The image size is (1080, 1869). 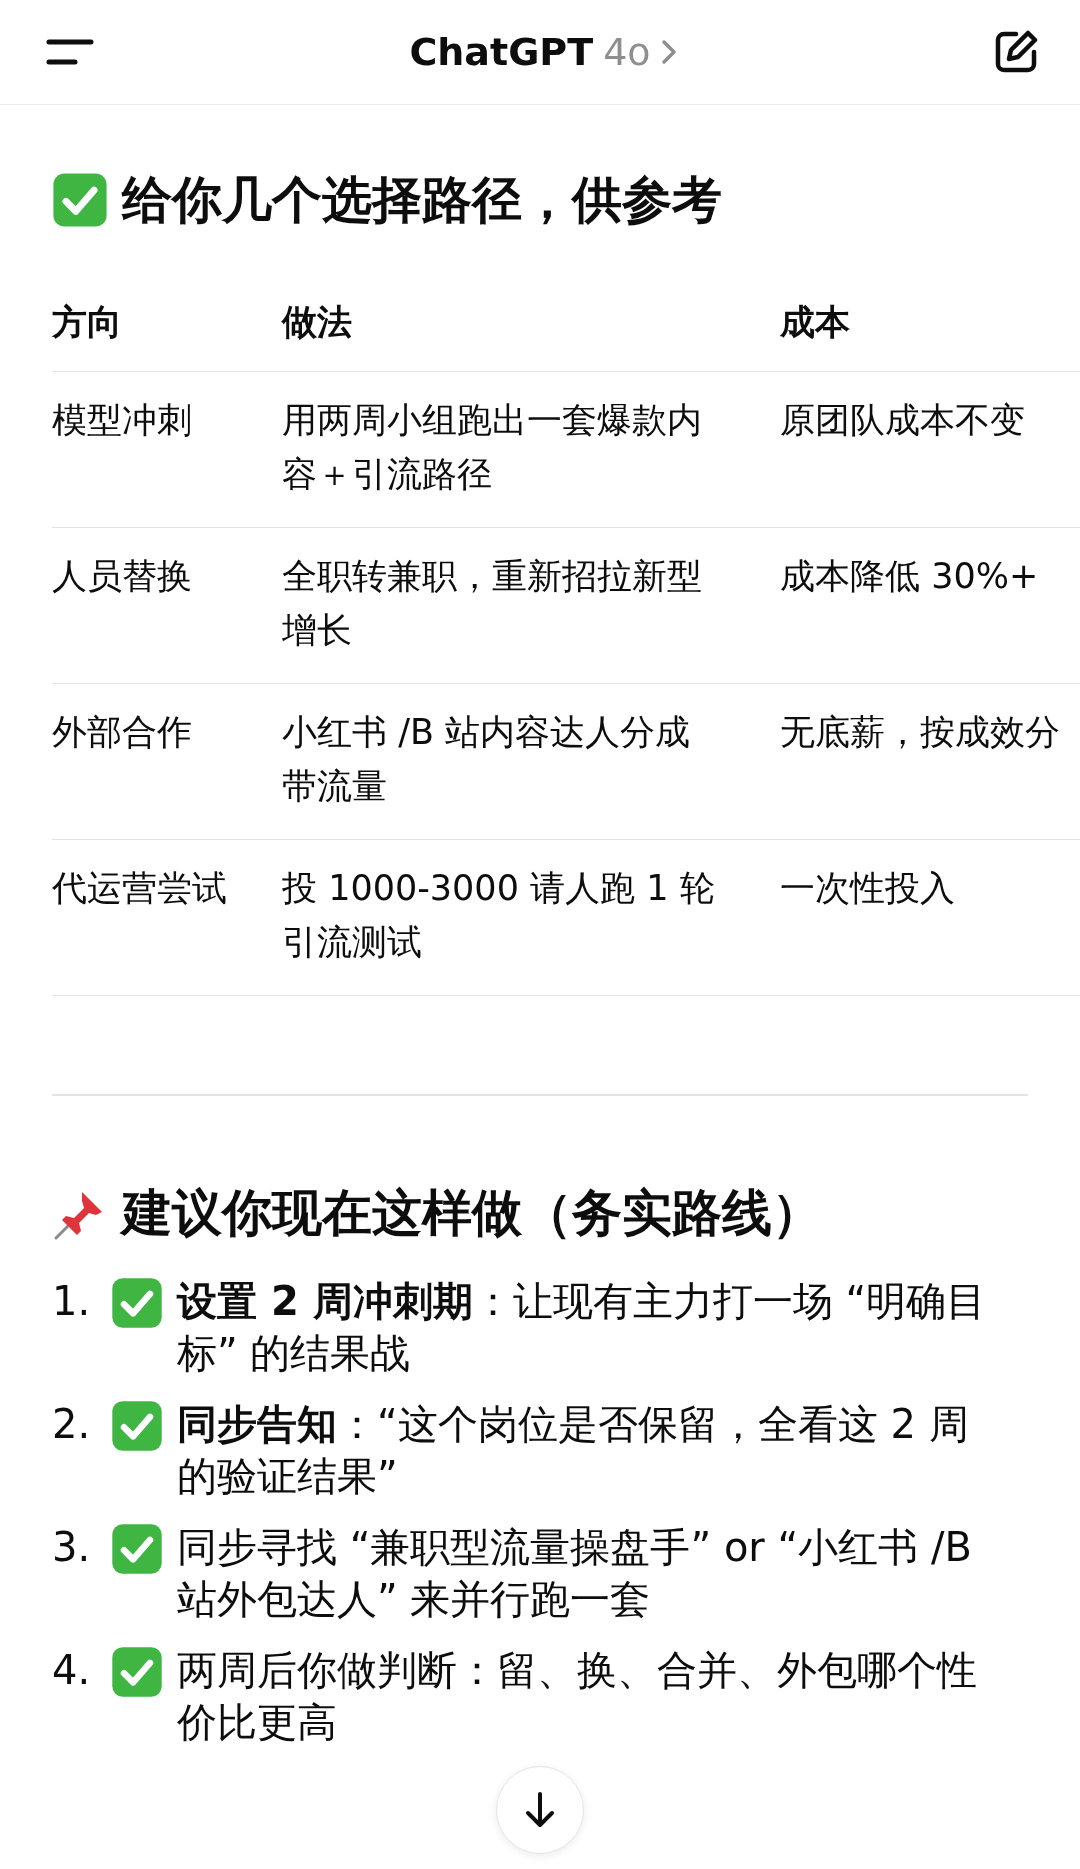 I want to click on column-header: 方向, so click(x=87, y=322).